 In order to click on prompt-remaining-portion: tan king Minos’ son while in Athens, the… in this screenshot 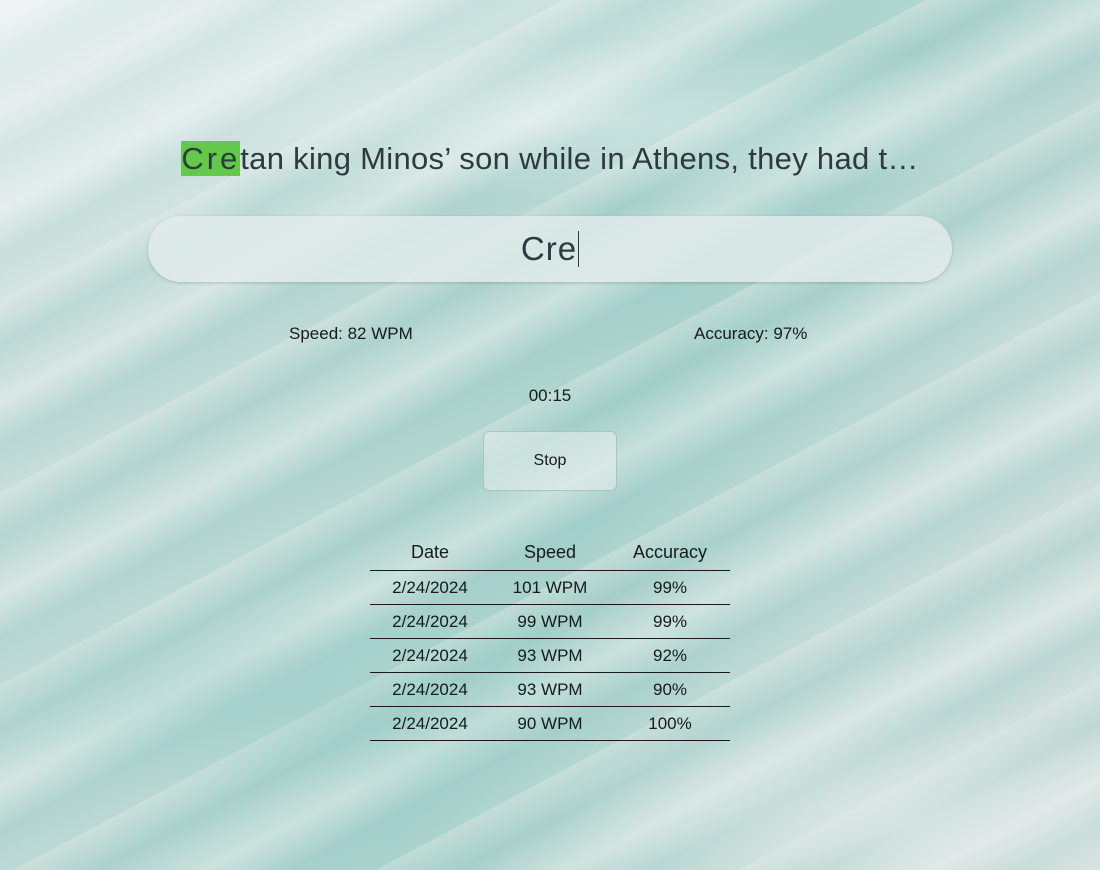, I will do `click(579, 158)`.